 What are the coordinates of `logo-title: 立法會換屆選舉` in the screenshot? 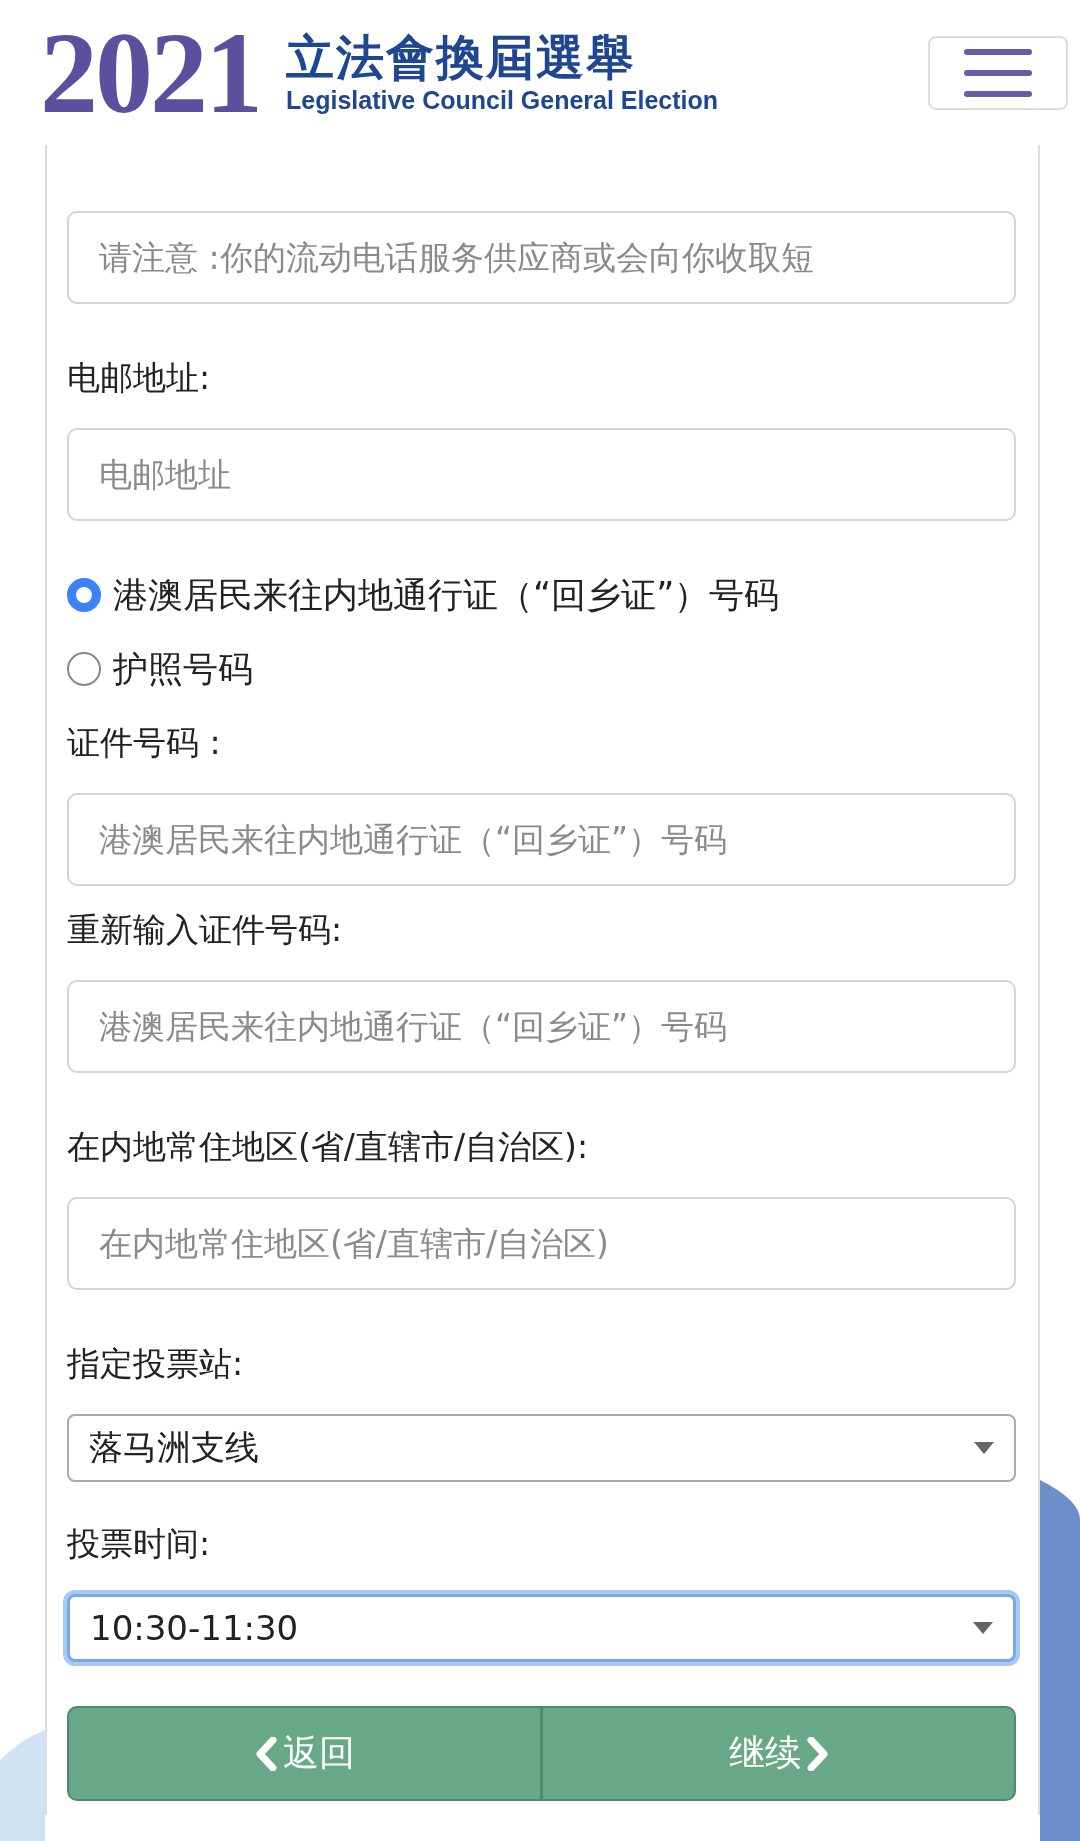 It's located at (461, 58).